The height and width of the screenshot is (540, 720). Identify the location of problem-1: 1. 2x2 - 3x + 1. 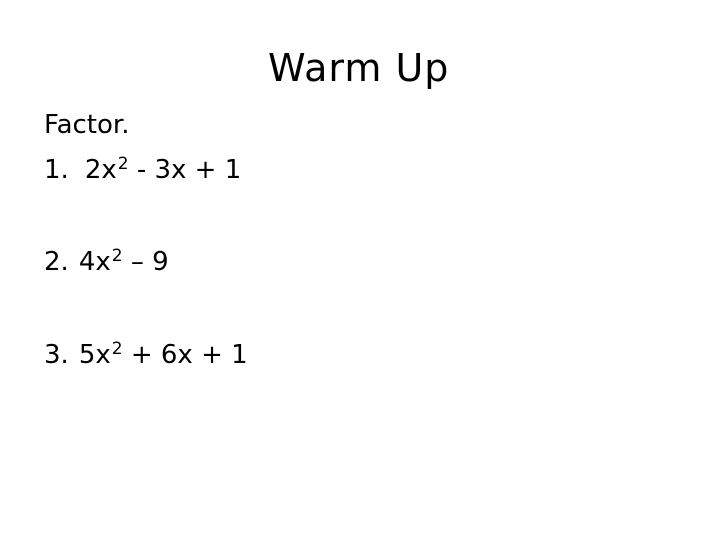
(142, 171).